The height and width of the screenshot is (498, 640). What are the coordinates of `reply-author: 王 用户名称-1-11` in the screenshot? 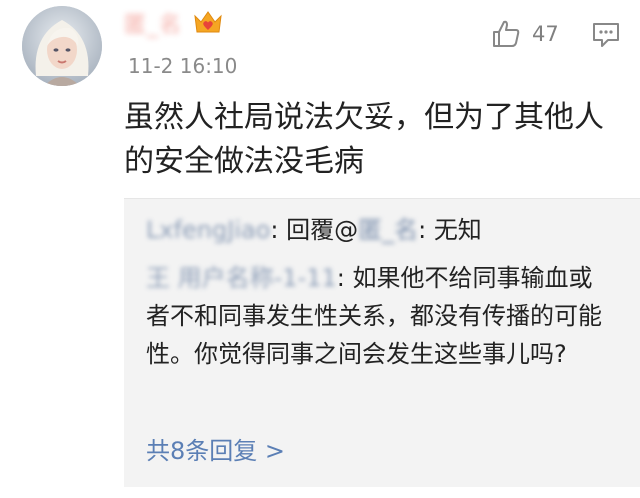 It's located at (241, 278).